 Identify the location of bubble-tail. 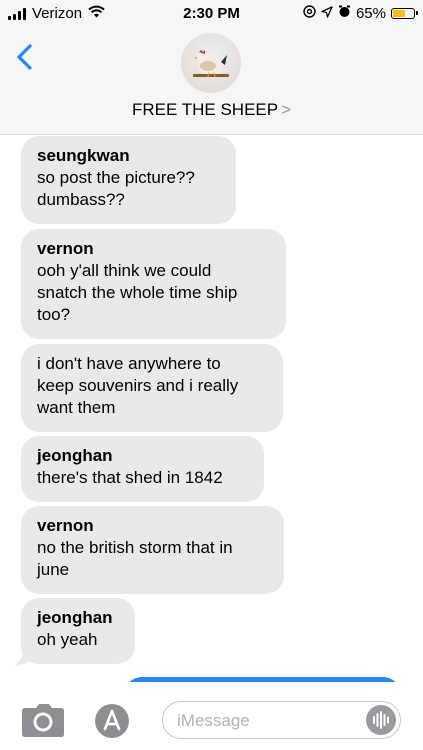
(24, 656).